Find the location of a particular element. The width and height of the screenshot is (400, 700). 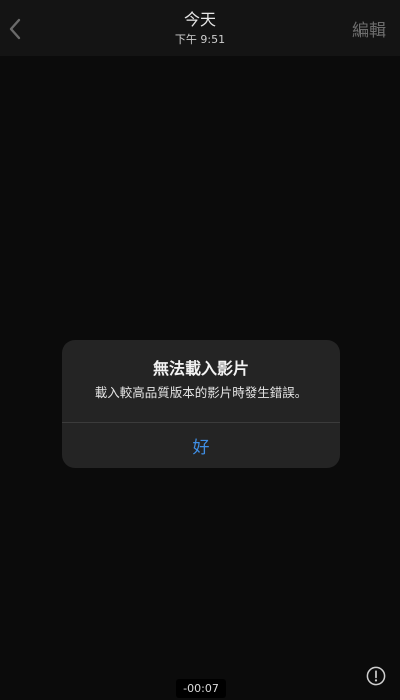

ok-button: 好 is located at coordinates (201, 445).